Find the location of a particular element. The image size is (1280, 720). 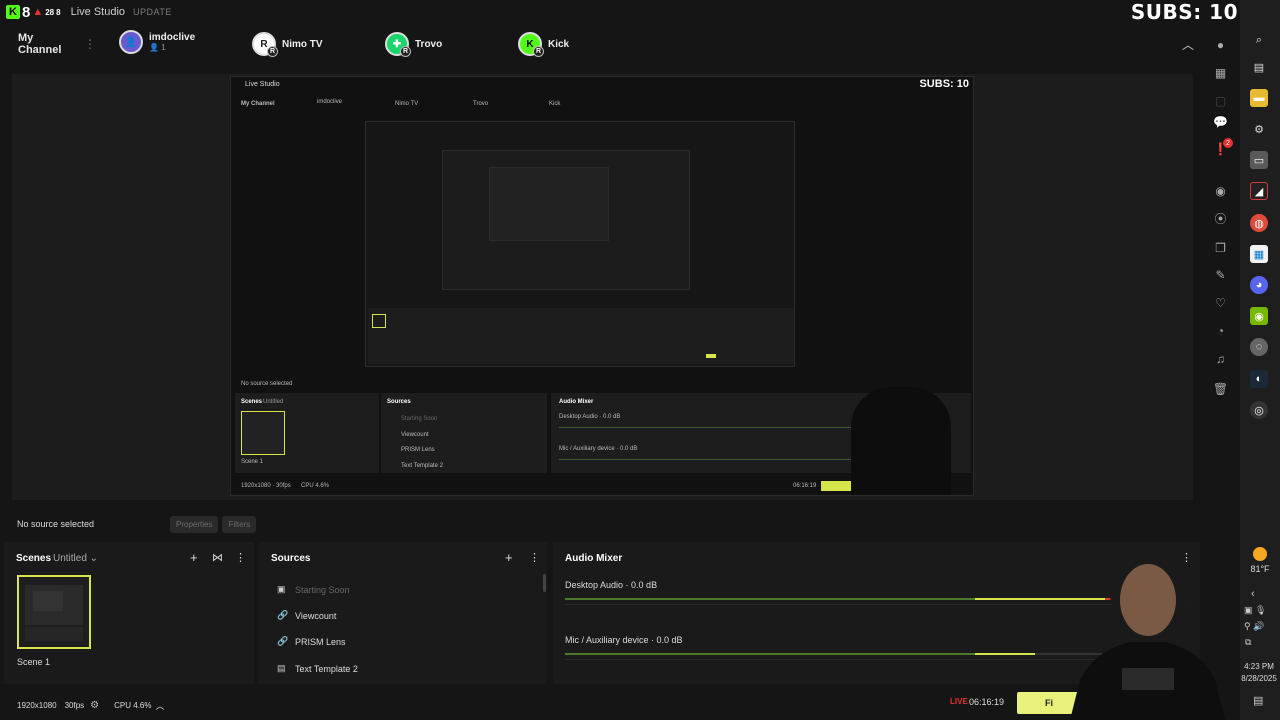

nested-desktop-audio: Desktop Audio · 0.0 dB is located at coordinates (590, 417).